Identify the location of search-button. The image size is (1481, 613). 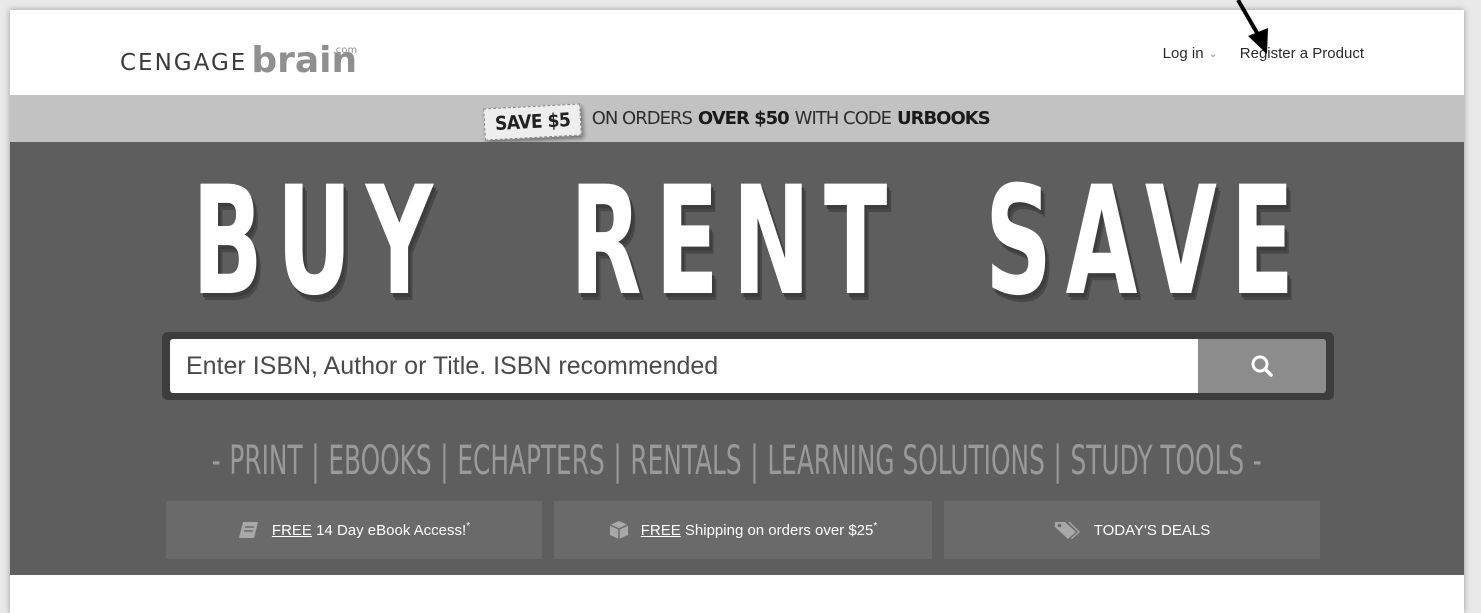
(1262, 366).